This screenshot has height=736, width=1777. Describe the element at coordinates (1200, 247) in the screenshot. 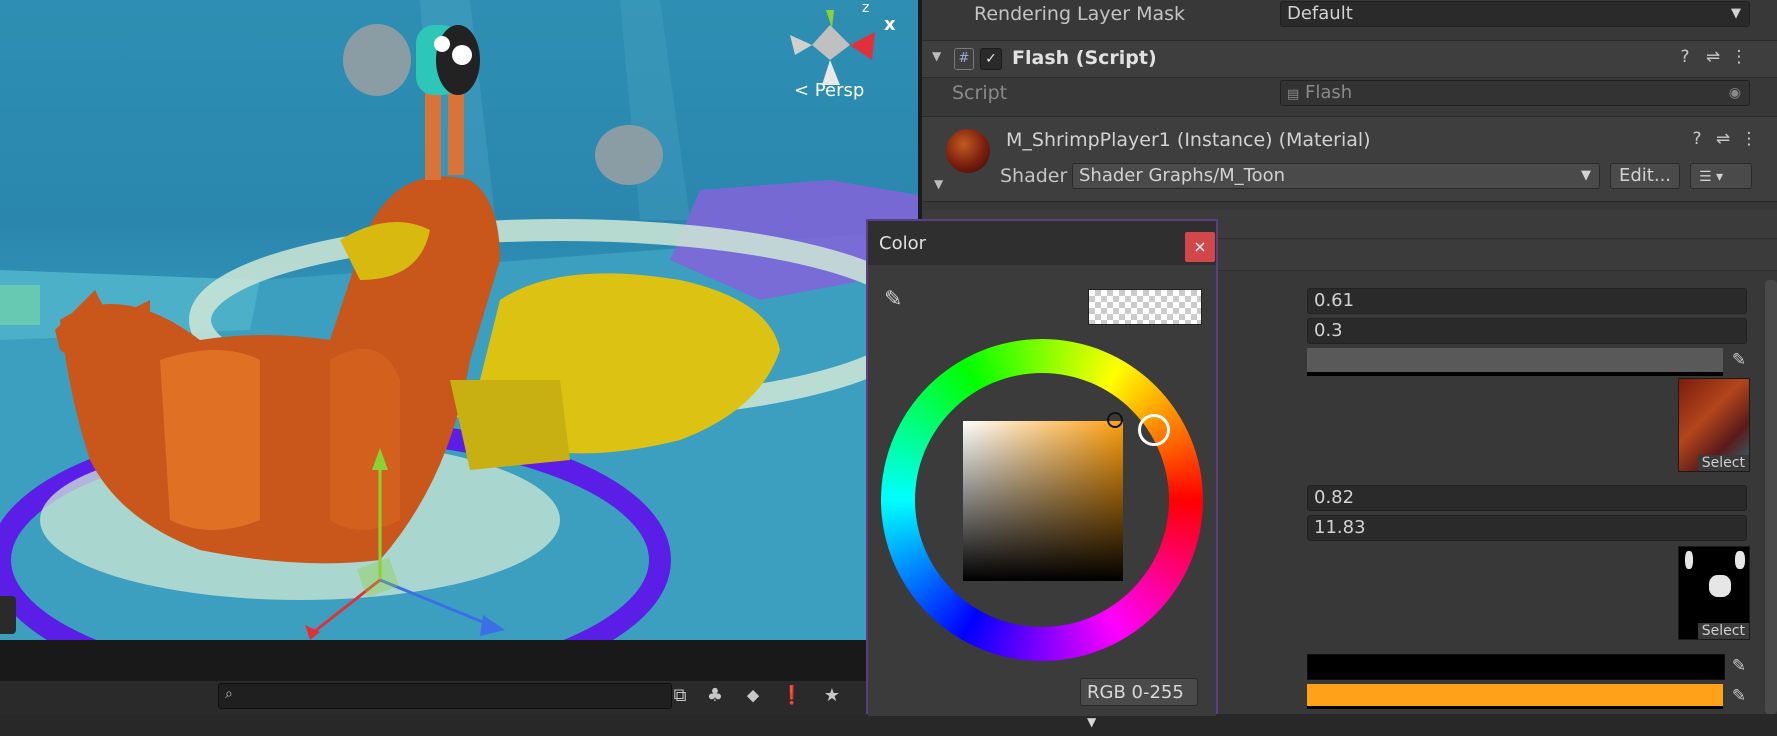

I see `close-button: ×` at that location.